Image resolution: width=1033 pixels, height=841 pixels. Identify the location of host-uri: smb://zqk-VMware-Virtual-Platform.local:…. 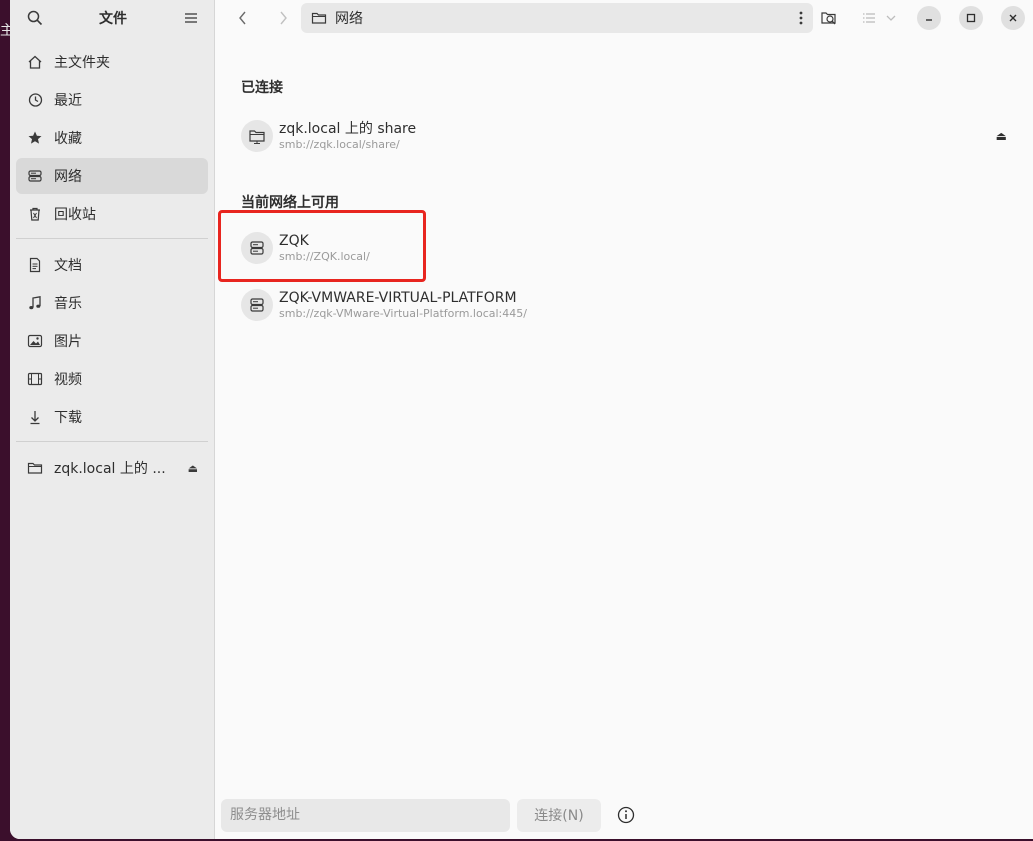
(403, 313).